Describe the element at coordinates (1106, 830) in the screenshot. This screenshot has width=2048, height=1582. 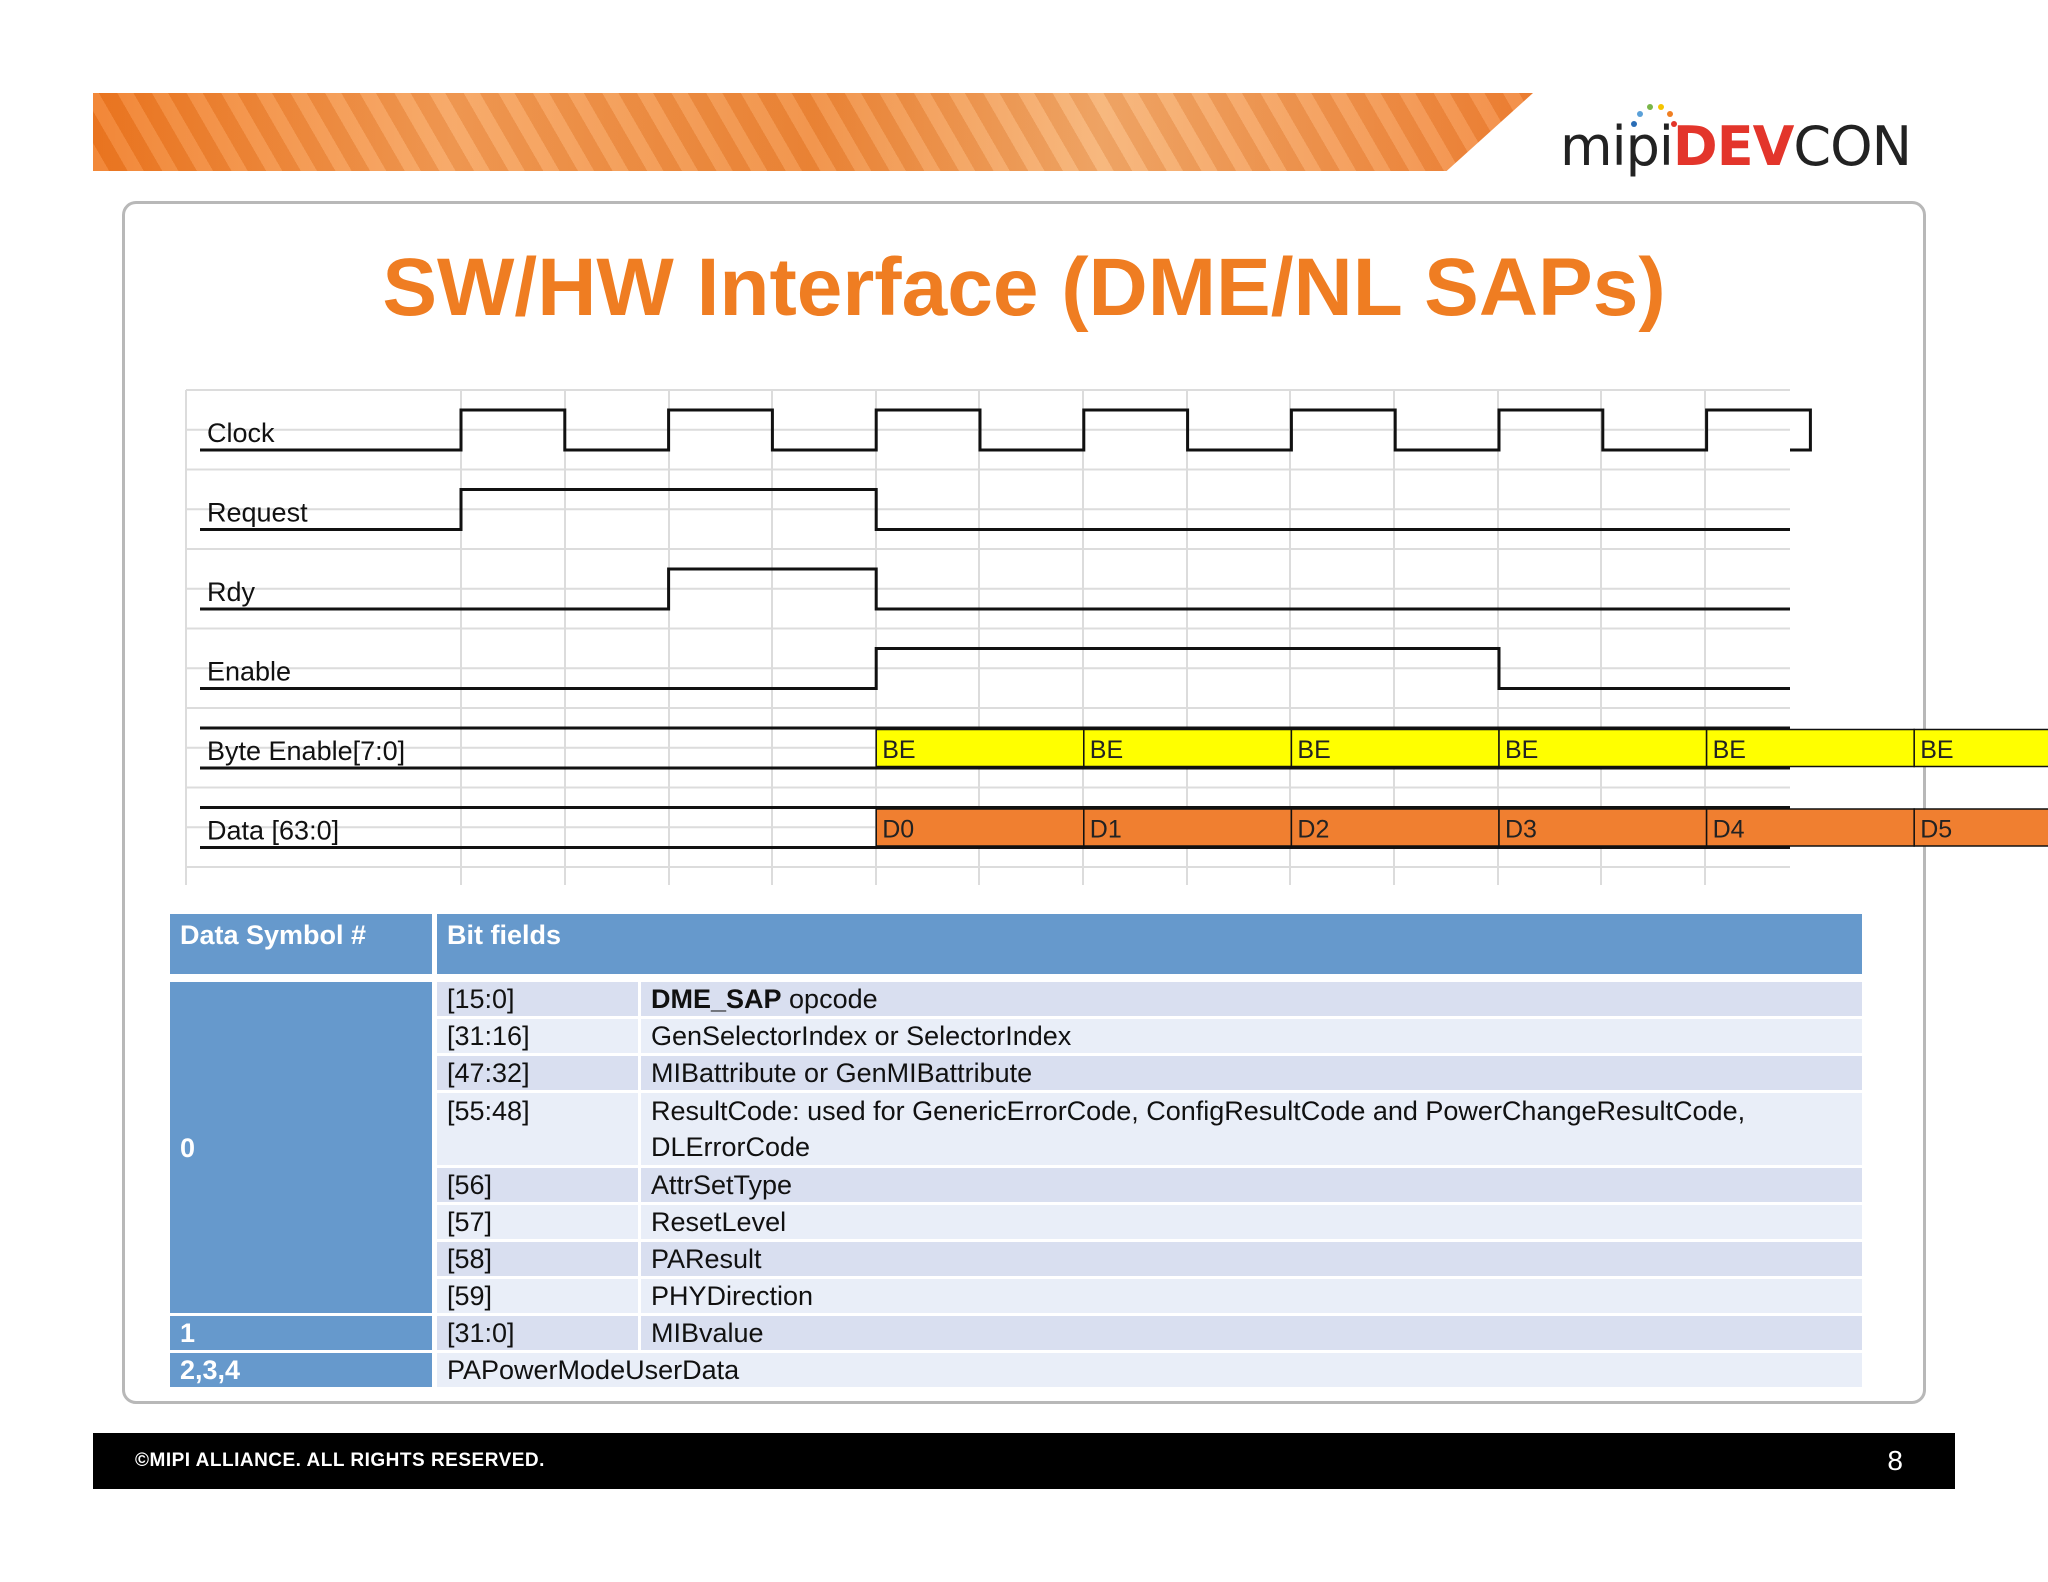
I see `bus-value: D1` at that location.